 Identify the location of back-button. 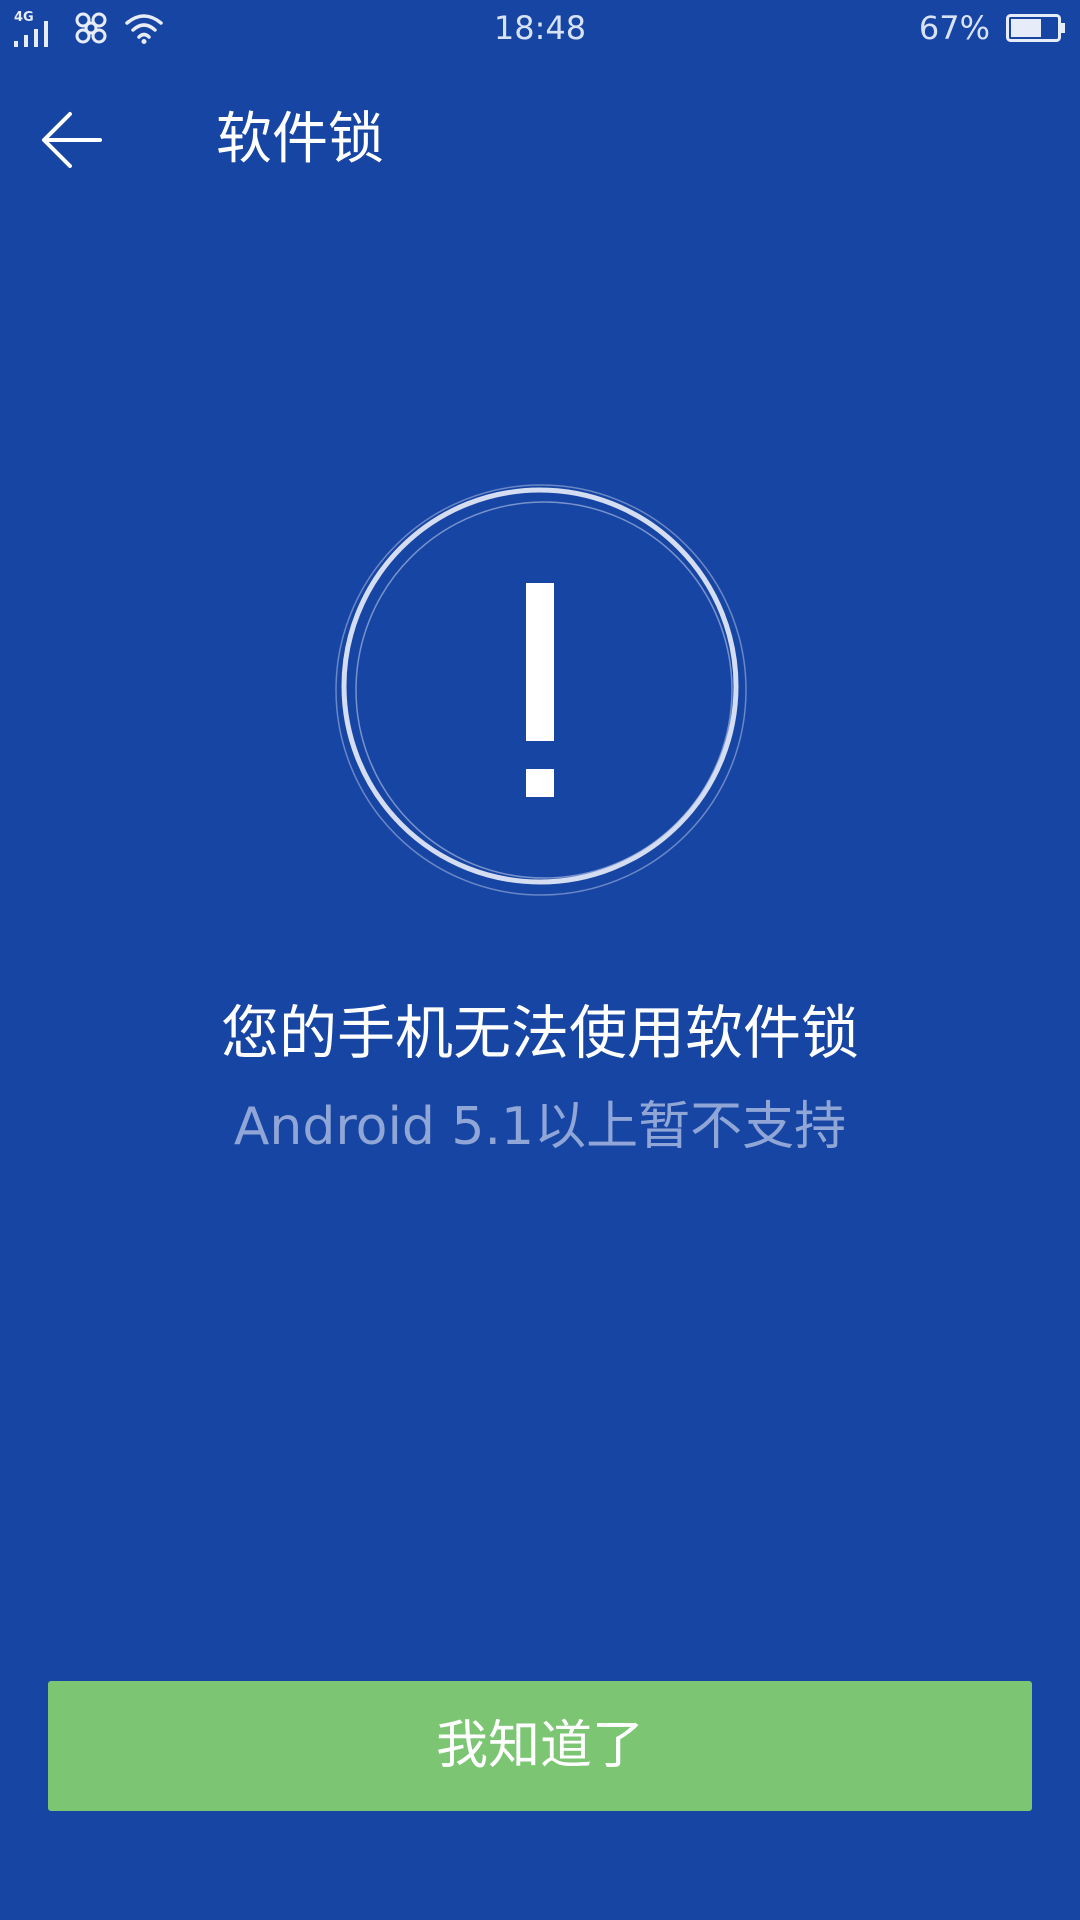
(90, 140).